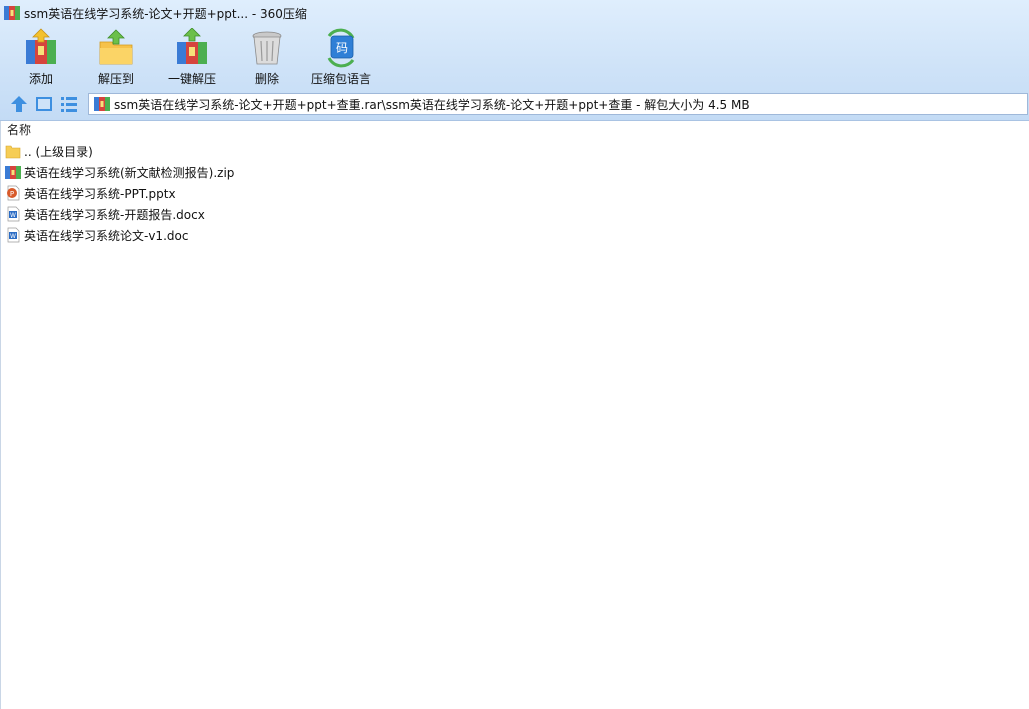 The width and height of the screenshot is (1029, 709). I want to click on delete-label: 删除, so click(266, 79).